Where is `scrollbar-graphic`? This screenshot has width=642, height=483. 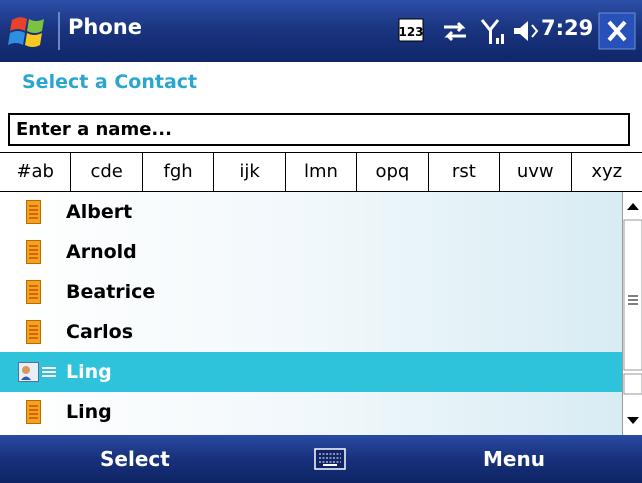 scrollbar-graphic is located at coordinates (632, 313).